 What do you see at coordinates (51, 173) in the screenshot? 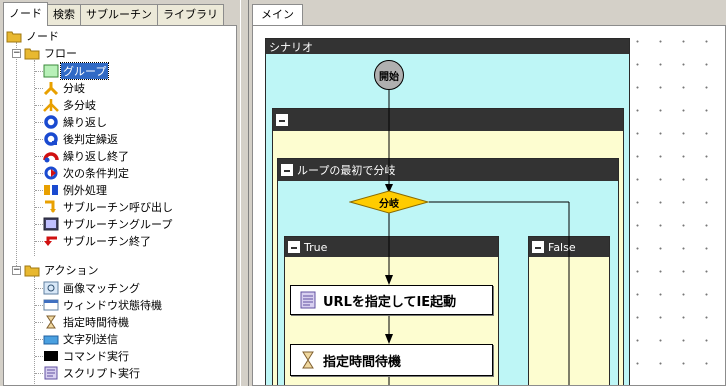
I see `next-condition-icon` at bounding box center [51, 173].